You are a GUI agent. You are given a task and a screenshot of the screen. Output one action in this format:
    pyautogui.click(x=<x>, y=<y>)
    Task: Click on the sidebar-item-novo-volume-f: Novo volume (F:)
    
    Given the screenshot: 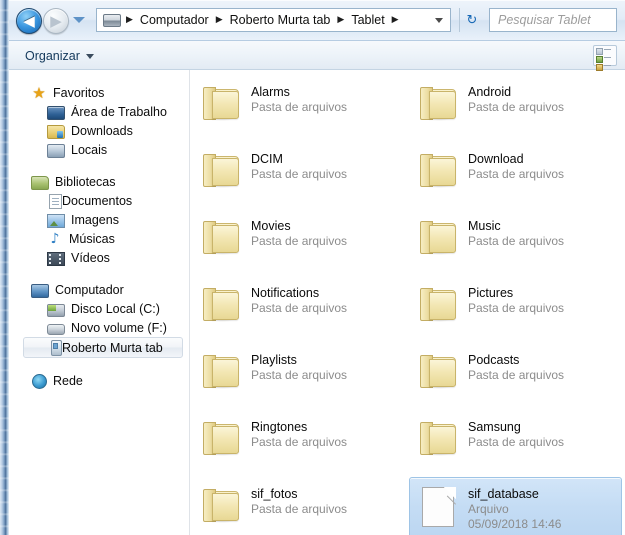 What is the action you would take?
    pyautogui.click(x=99, y=327)
    